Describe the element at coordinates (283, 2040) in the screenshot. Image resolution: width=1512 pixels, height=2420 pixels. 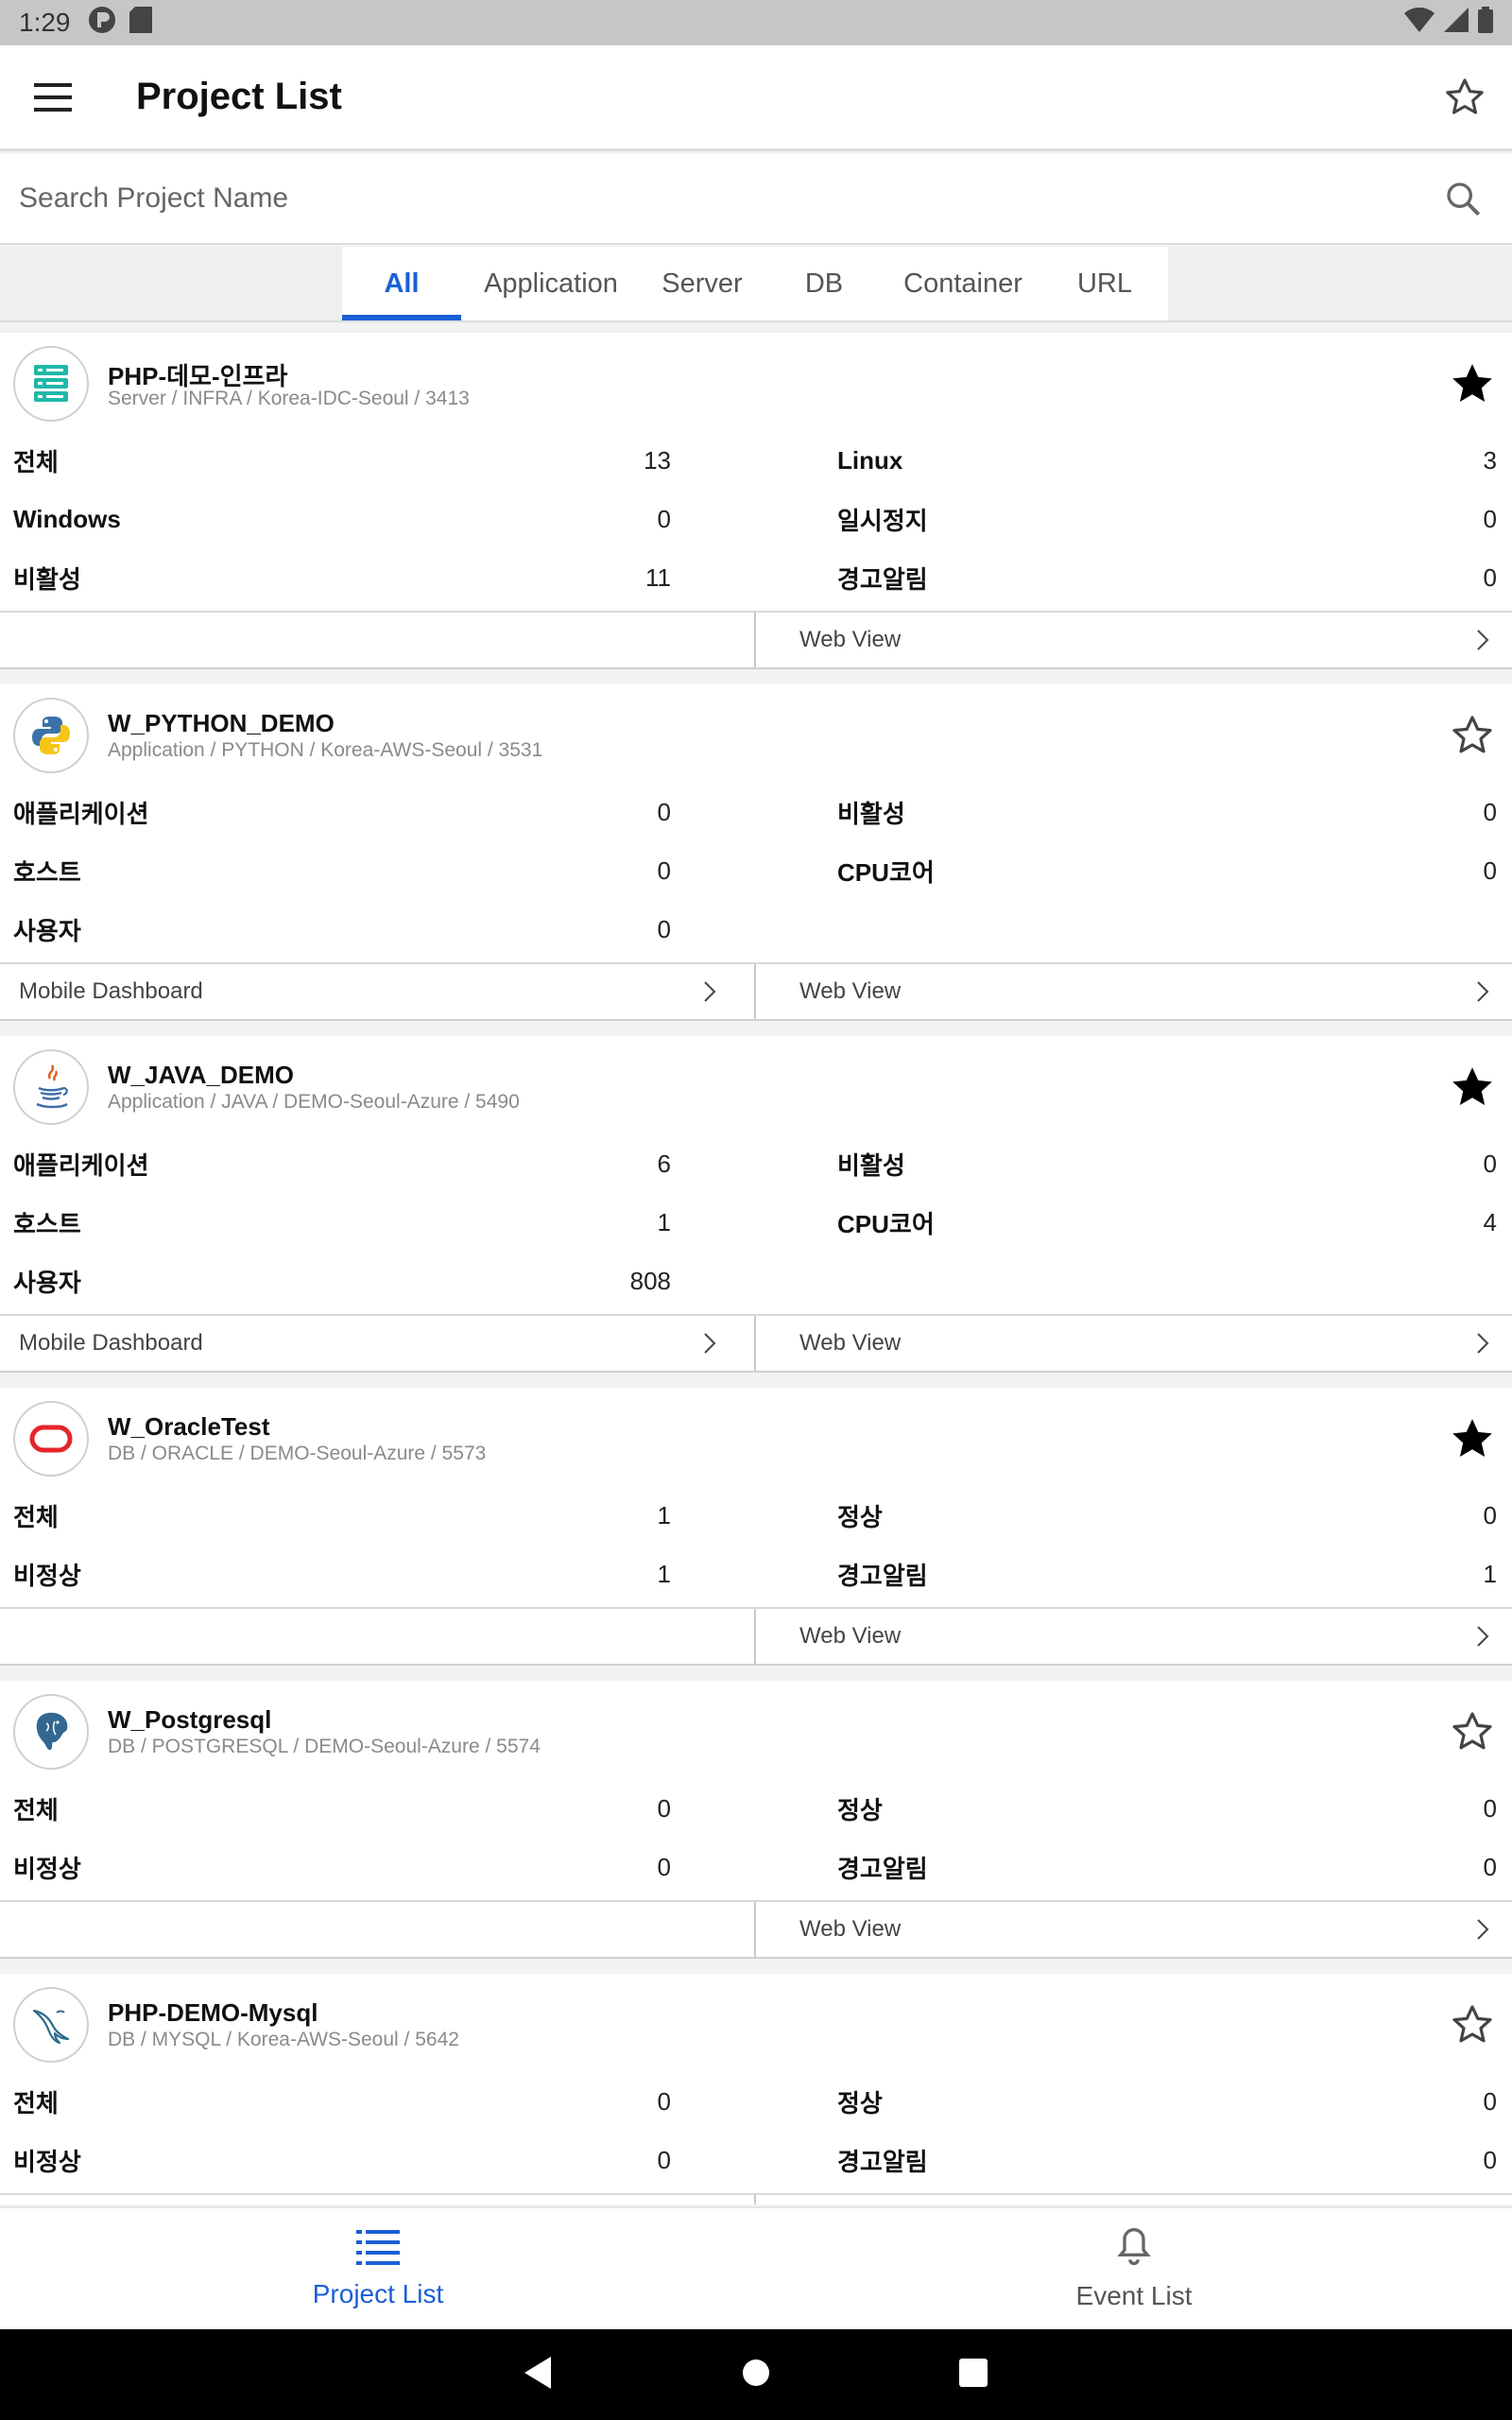
I see `project-subtitle: DB / MYSQL / Korea-AWS-Seoul / 5642` at that location.